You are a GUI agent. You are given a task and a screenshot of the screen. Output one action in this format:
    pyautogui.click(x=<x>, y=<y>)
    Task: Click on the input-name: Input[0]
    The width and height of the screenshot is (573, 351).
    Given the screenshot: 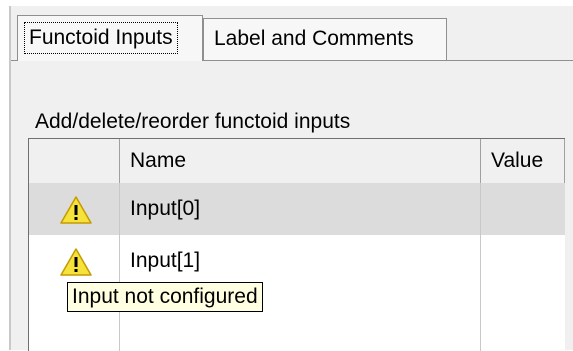 What is the action you would take?
    pyautogui.click(x=165, y=208)
    